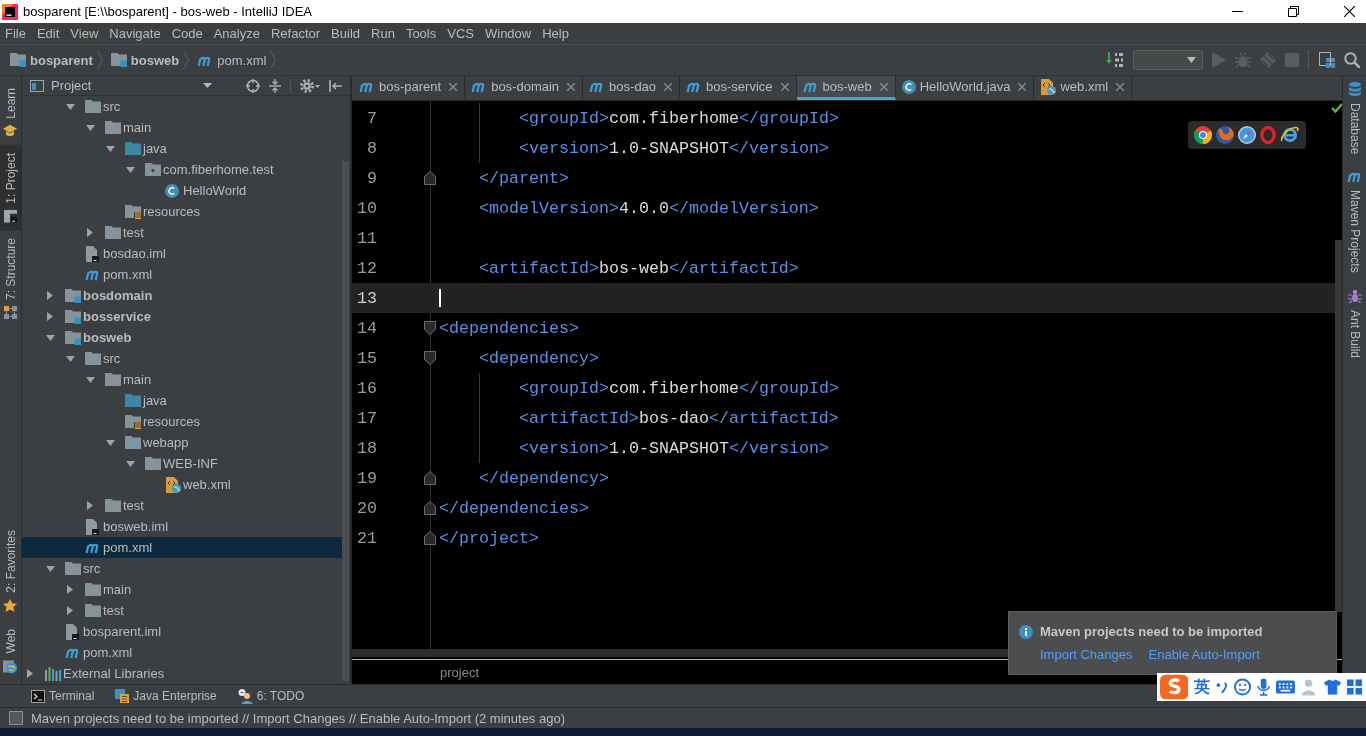  What do you see at coordinates (1354, 222) in the screenshot?
I see `tool-window-tab: Maven Projects` at bounding box center [1354, 222].